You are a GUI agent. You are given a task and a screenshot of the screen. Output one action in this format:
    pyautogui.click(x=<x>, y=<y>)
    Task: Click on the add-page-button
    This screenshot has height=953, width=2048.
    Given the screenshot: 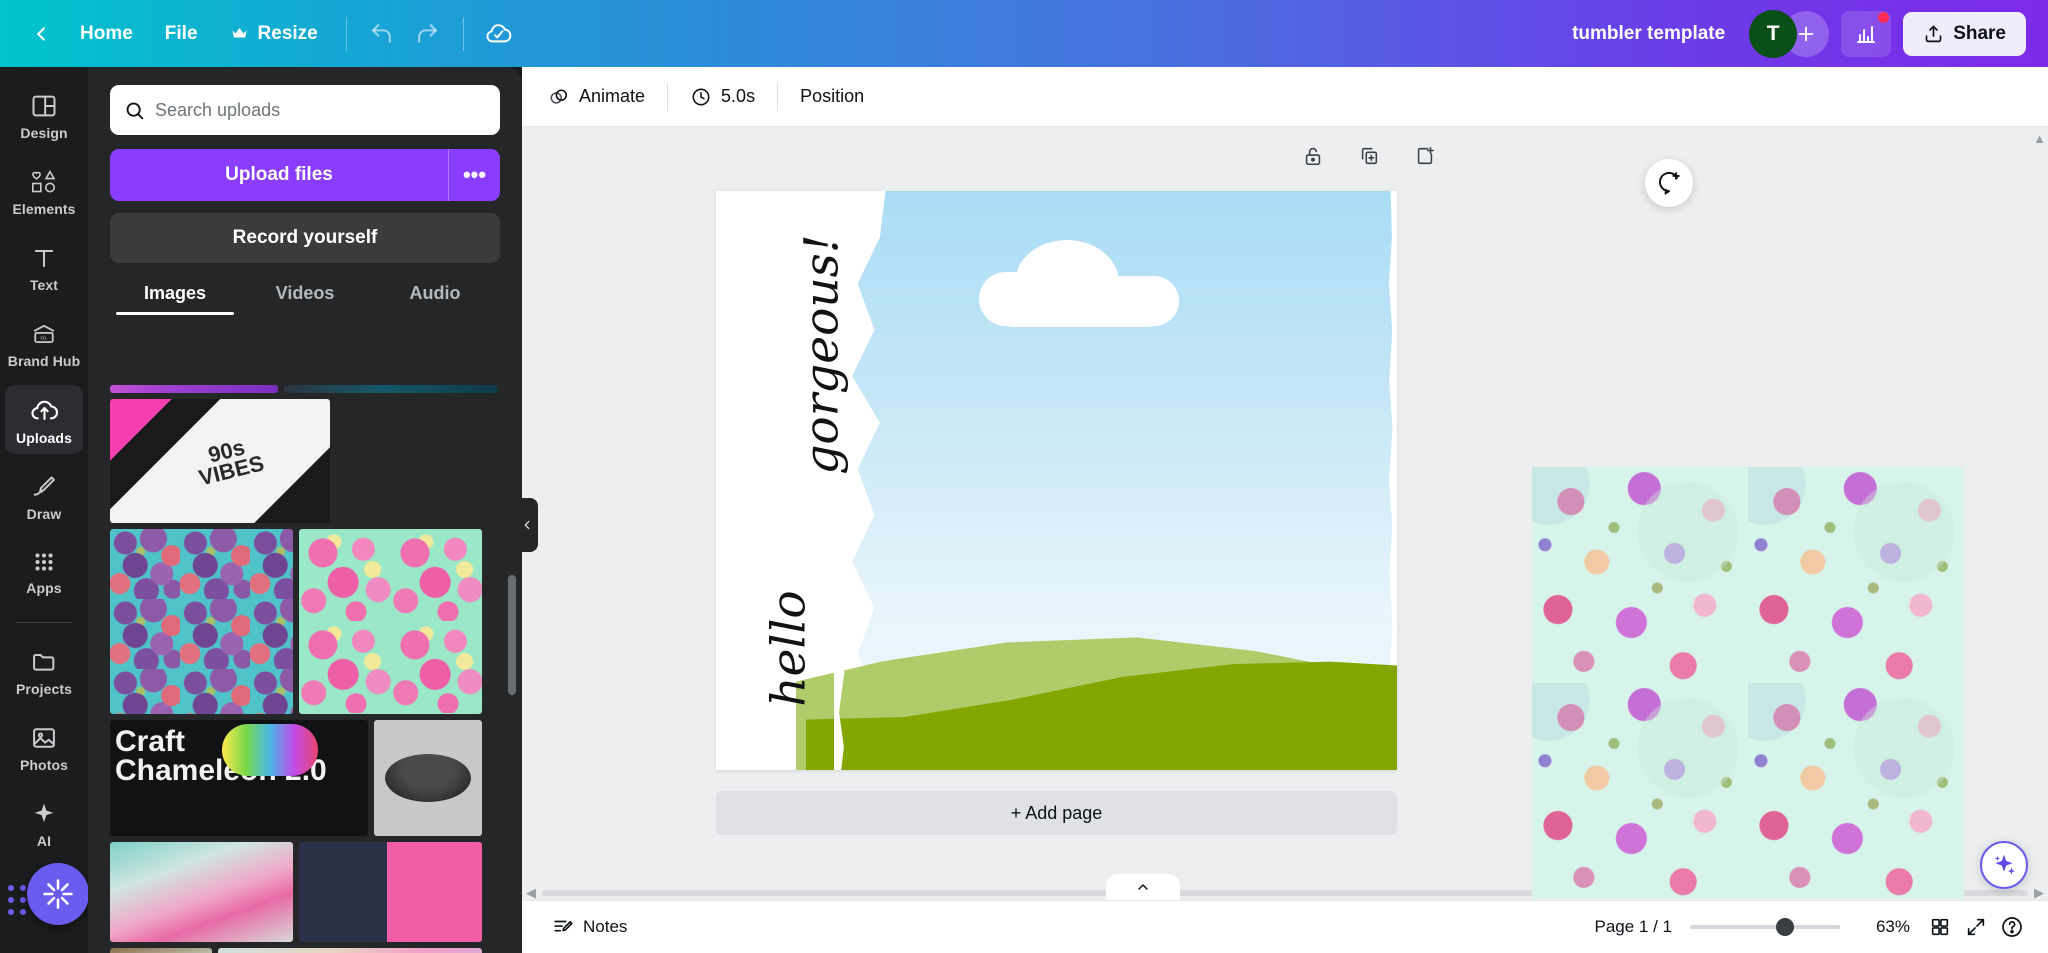 What is the action you would take?
    pyautogui.click(x=1425, y=156)
    